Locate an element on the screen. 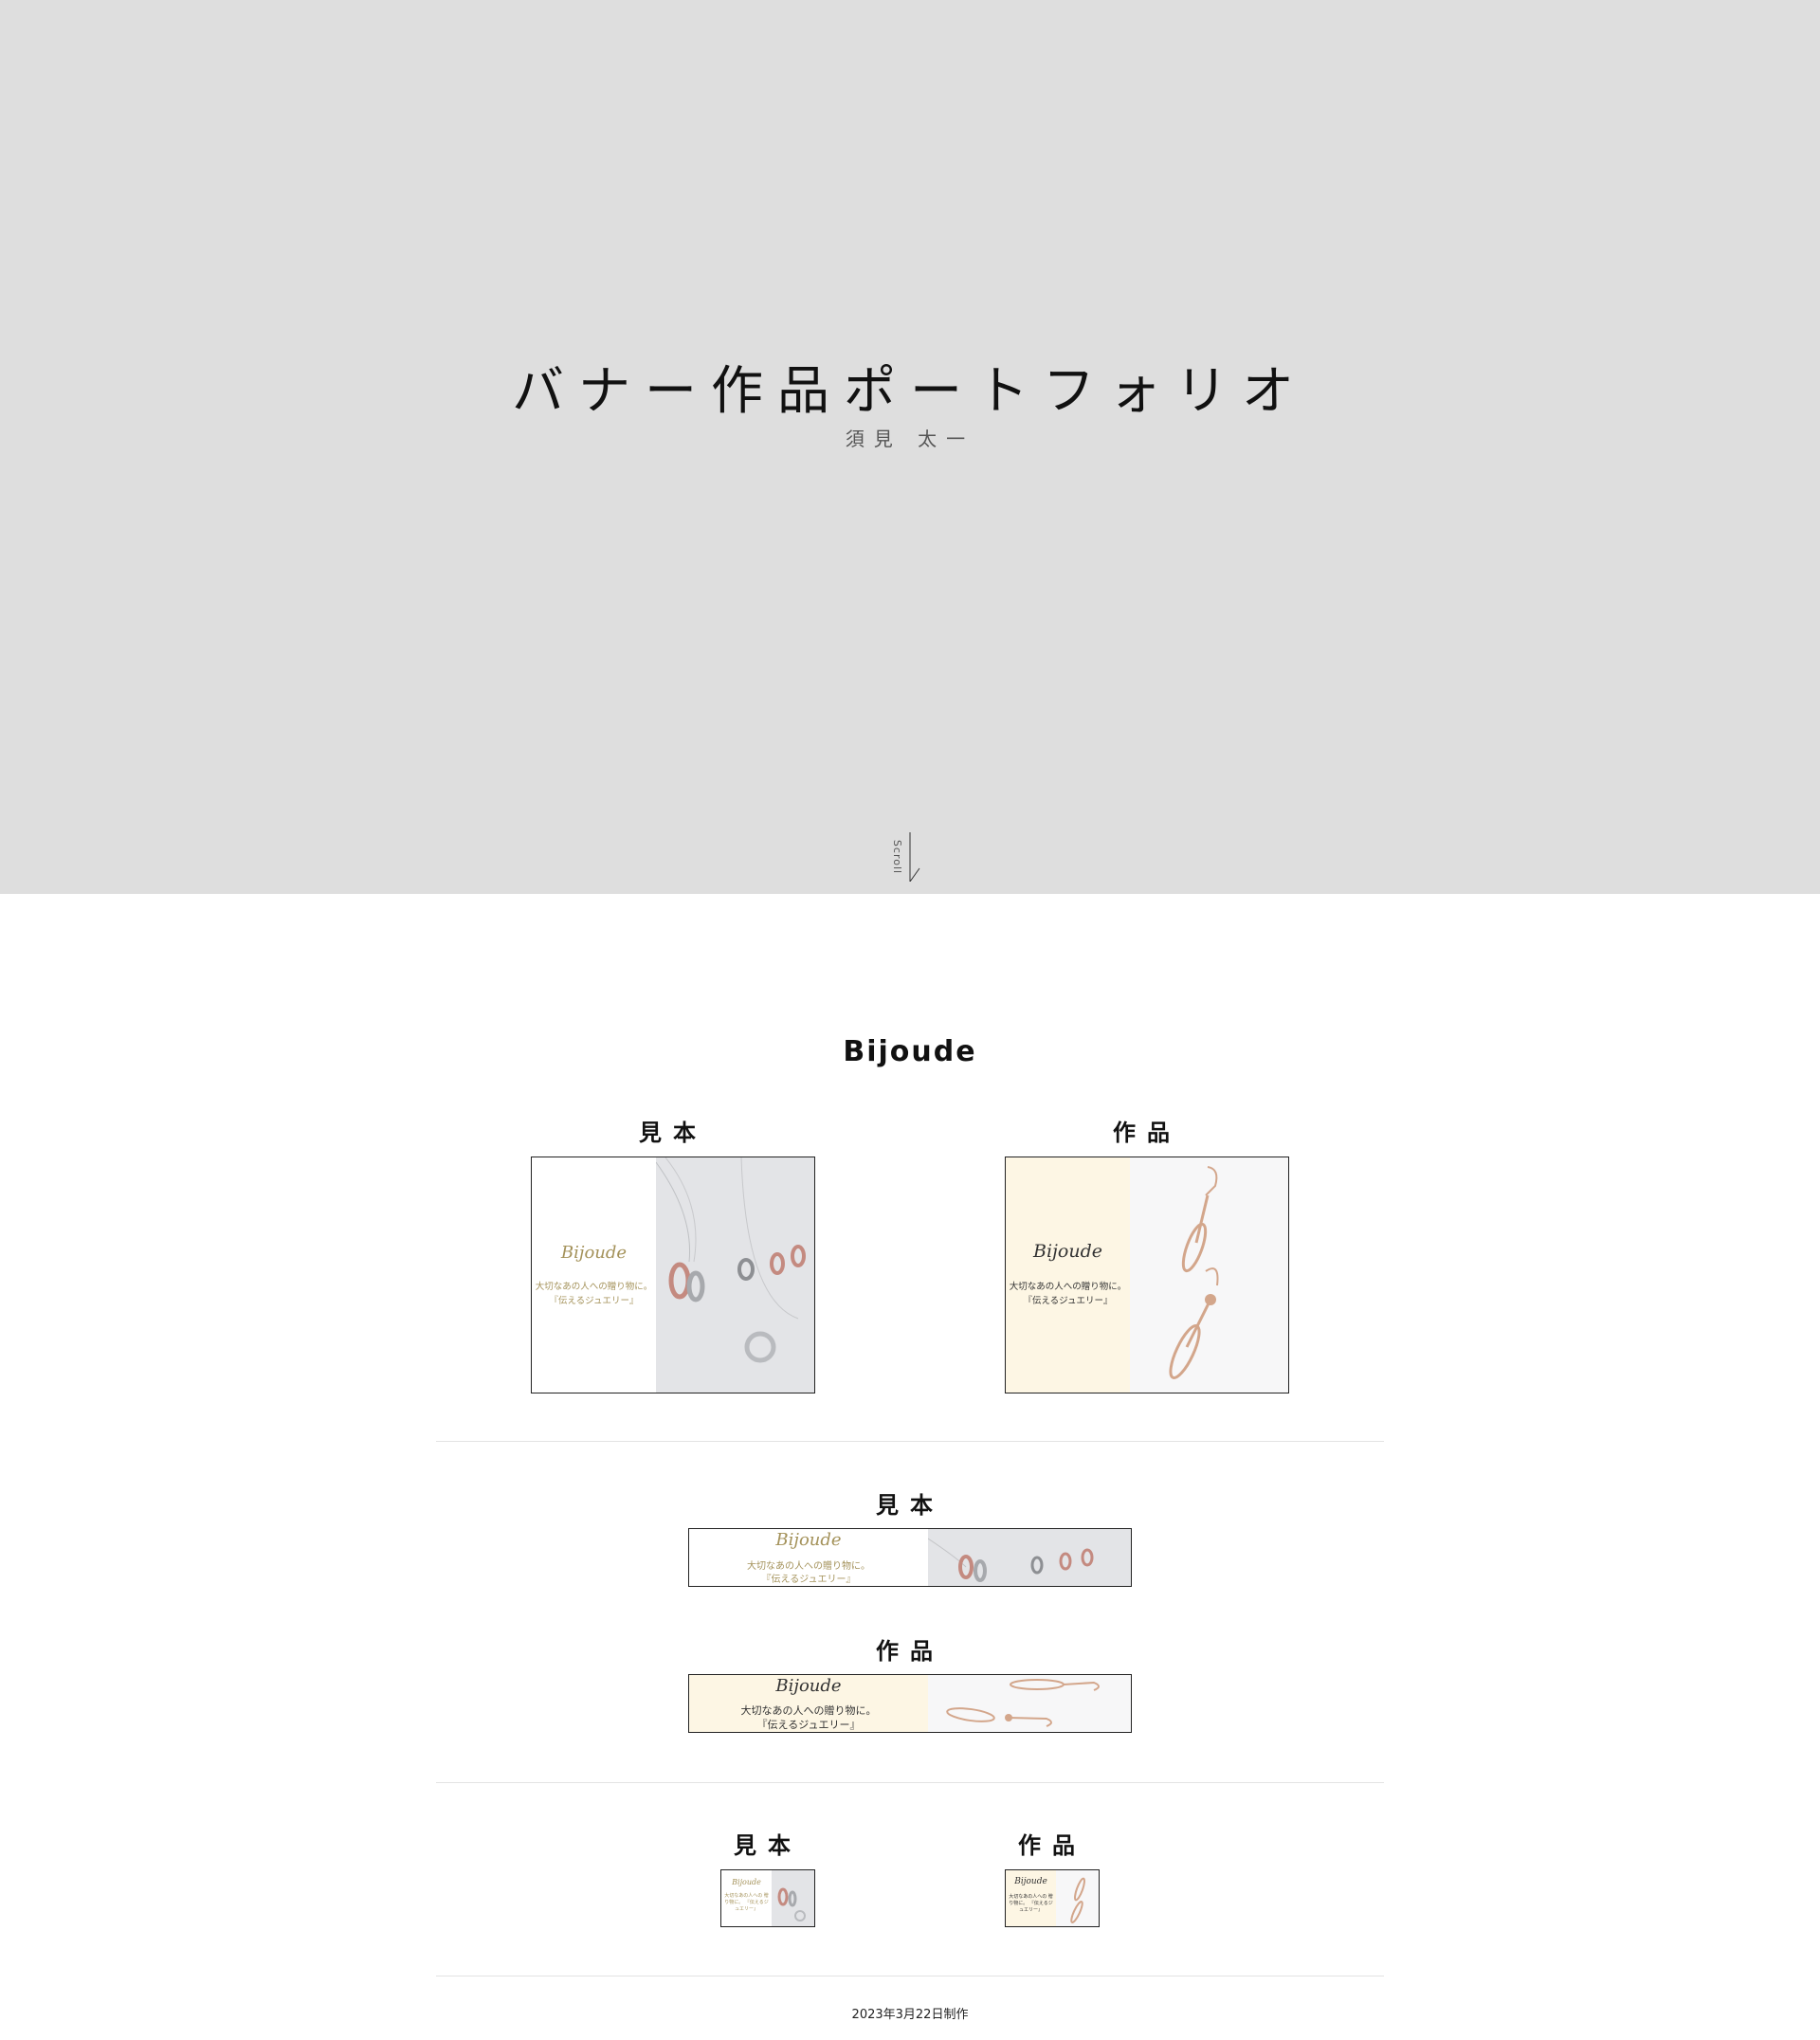 This screenshot has height=2040, width=1820. work-banner-large: Bijoude 大切なあの人への贈り物に。 『伝えるジュエリー』 is located at coordinates (1147, 1275).